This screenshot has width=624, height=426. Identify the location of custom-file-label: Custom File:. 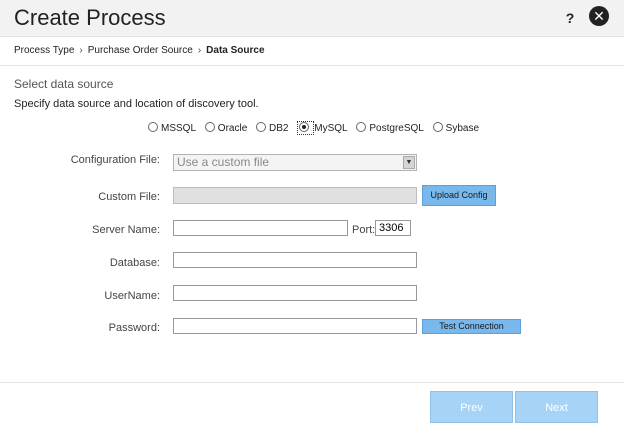
(129, 197).